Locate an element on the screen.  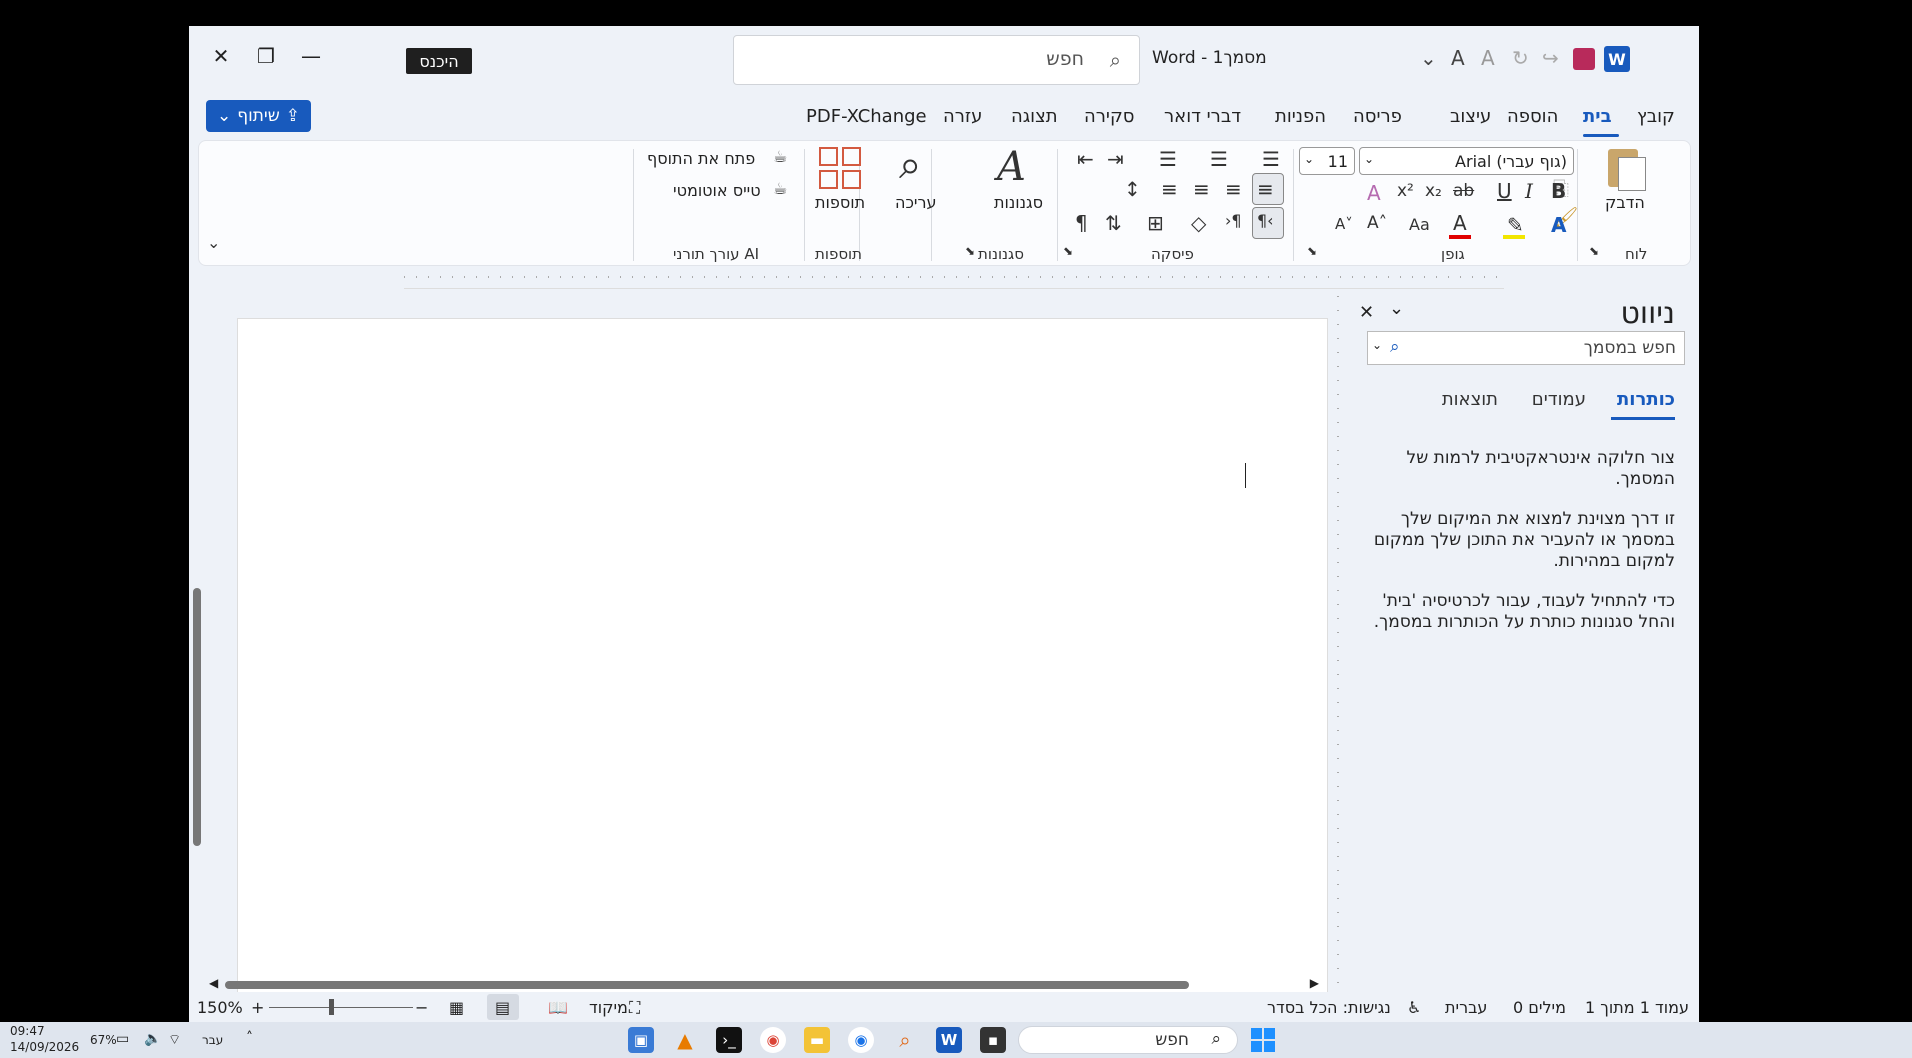
strikethrough-icon: ab is located at coordinates (1463, 191).